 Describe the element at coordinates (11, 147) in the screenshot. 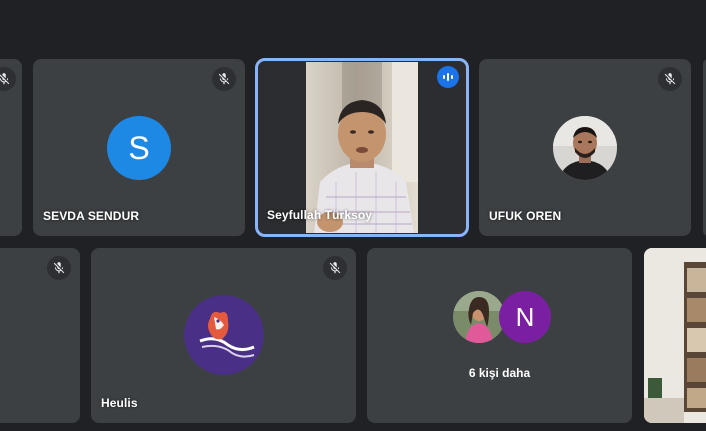

I see `participant-tile-partial-left` at that location.